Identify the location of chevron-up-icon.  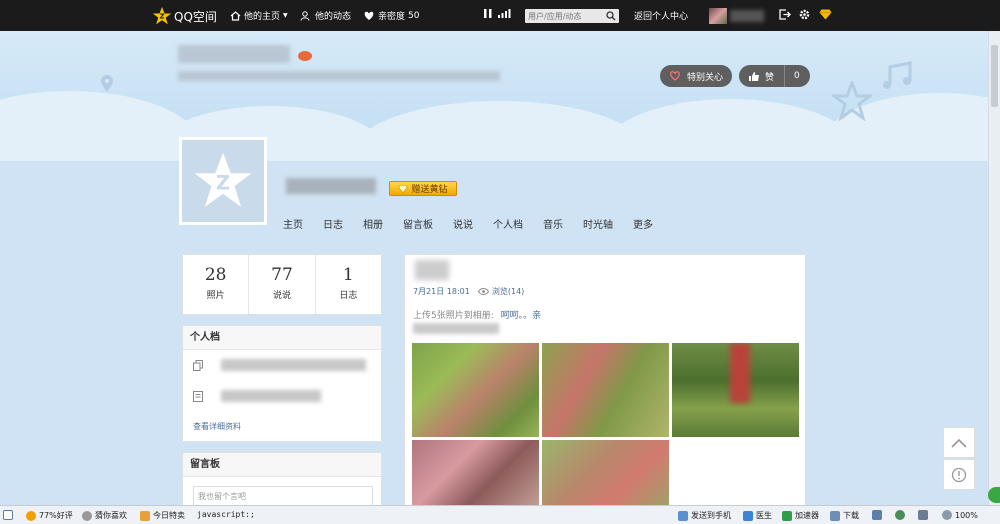
(959, 443).